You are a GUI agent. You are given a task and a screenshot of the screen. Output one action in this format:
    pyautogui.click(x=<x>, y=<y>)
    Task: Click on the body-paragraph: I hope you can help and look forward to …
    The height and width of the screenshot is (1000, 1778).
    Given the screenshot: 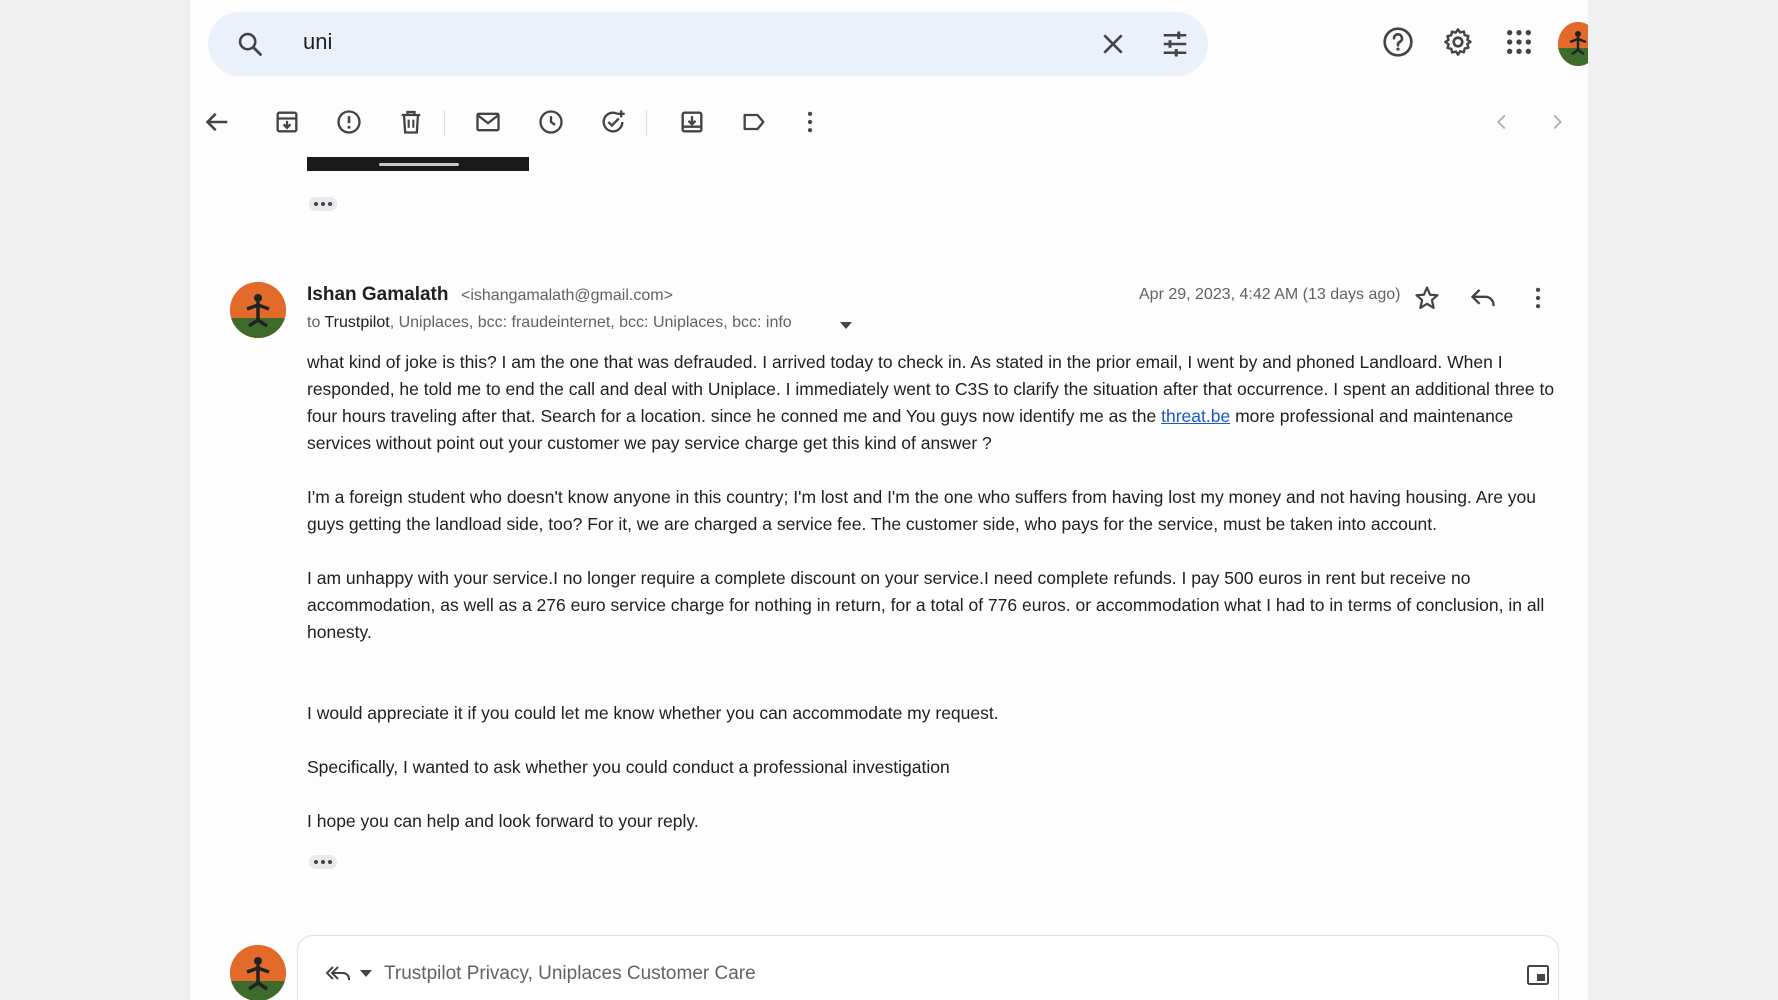 What is the action you would take?
    pyautogui.click(x=503, y=821)
    